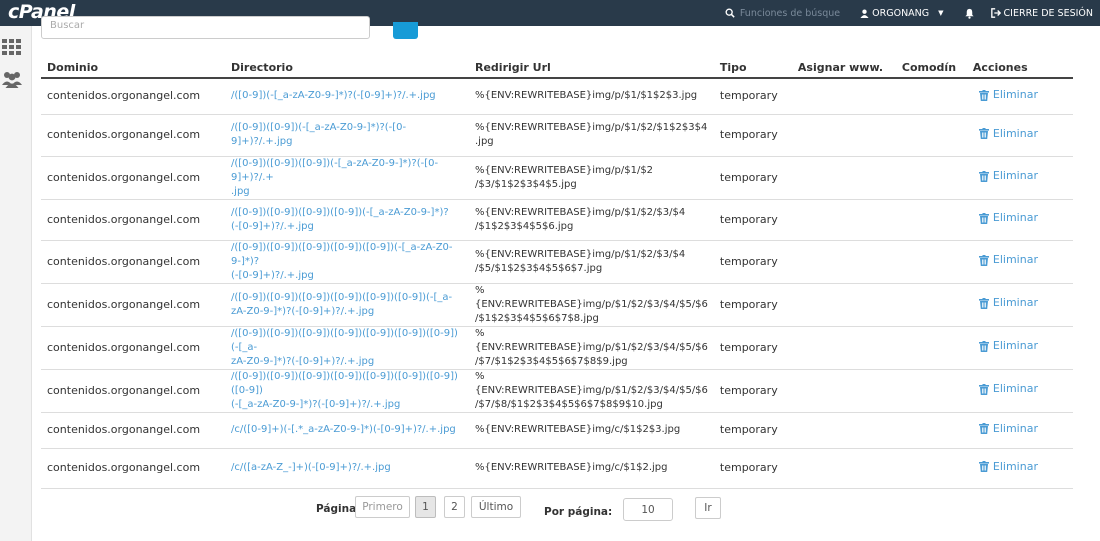  What do you see at coordinates (843, 68) in the screenshot?
I see `header-assign-www: Asignar www.` at bounding box center [843, 68].